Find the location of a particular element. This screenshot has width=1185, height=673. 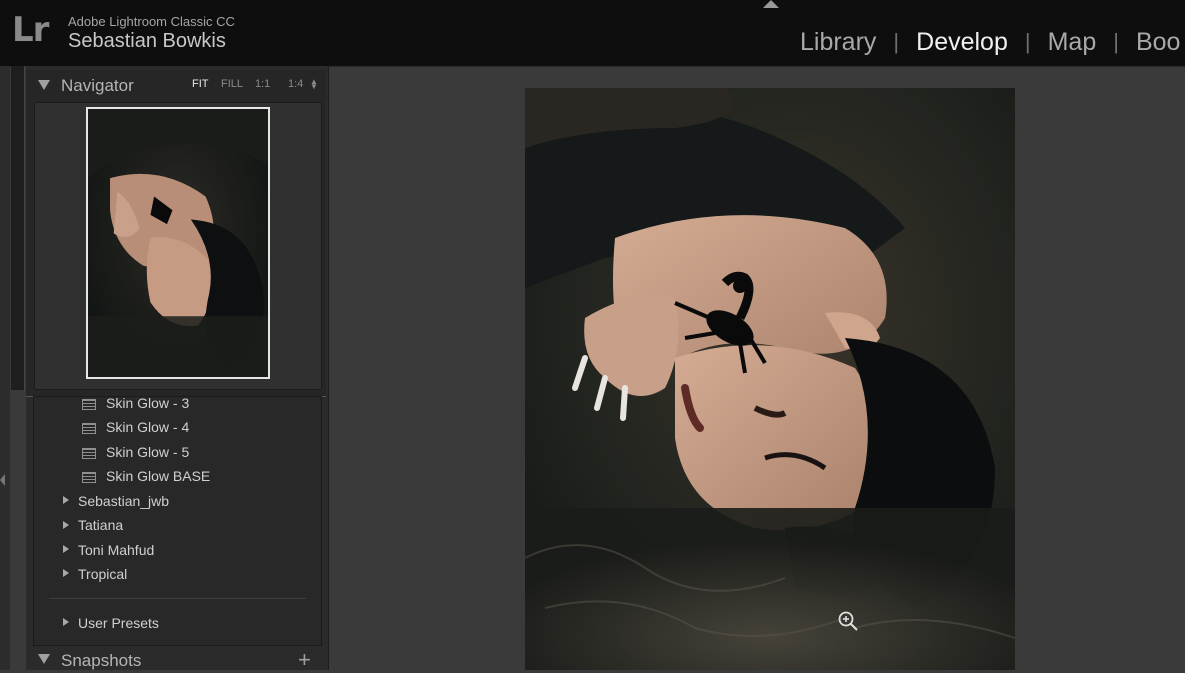

preset-folder: Tatiana is located at coordinates (100, 525).